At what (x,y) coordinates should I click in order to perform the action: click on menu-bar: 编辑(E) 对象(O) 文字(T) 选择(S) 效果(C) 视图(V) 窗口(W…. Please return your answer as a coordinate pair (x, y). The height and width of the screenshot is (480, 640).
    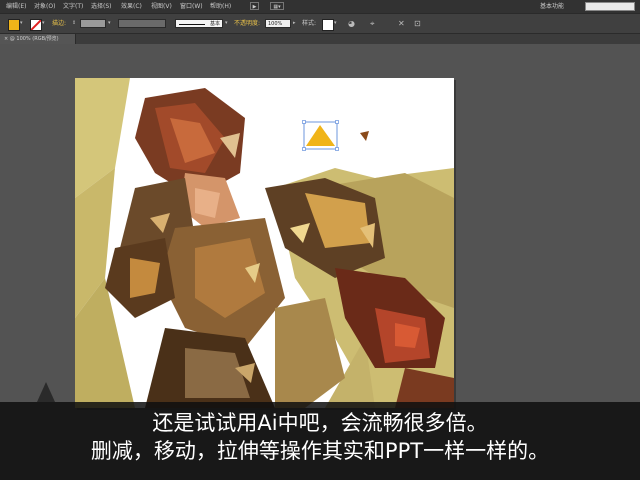
    Looking at the image, I should click on (320, 7).